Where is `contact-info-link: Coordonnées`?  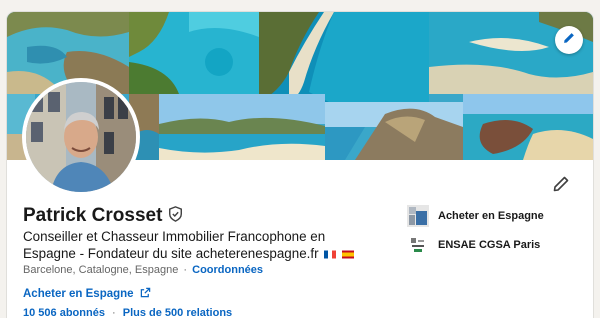
contact-info-link: Coordonnées is located at coordinates (227, 270).